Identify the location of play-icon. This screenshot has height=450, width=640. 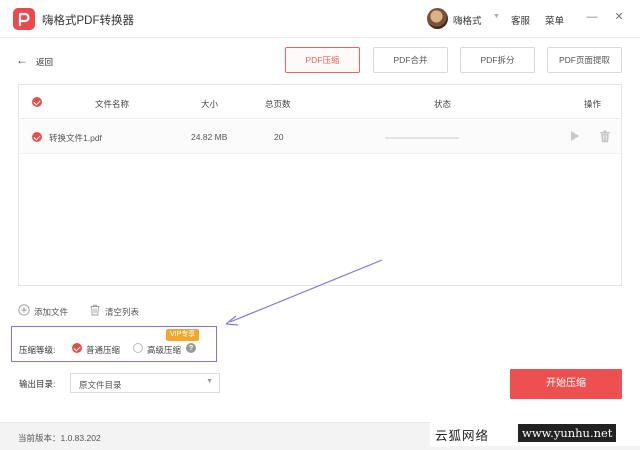
(575, 136).